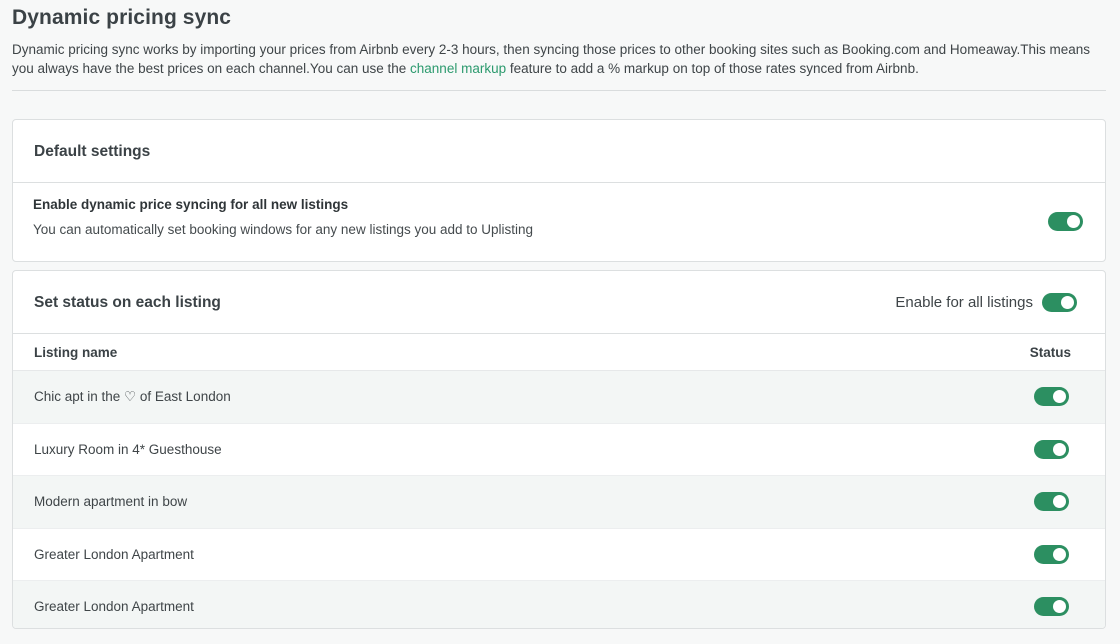 This screenshot has width=1120, height=644. Describe the element at coordinates (122, 17) in the screenshot. I see `page-title: Dynamic pricing sync` at that location.